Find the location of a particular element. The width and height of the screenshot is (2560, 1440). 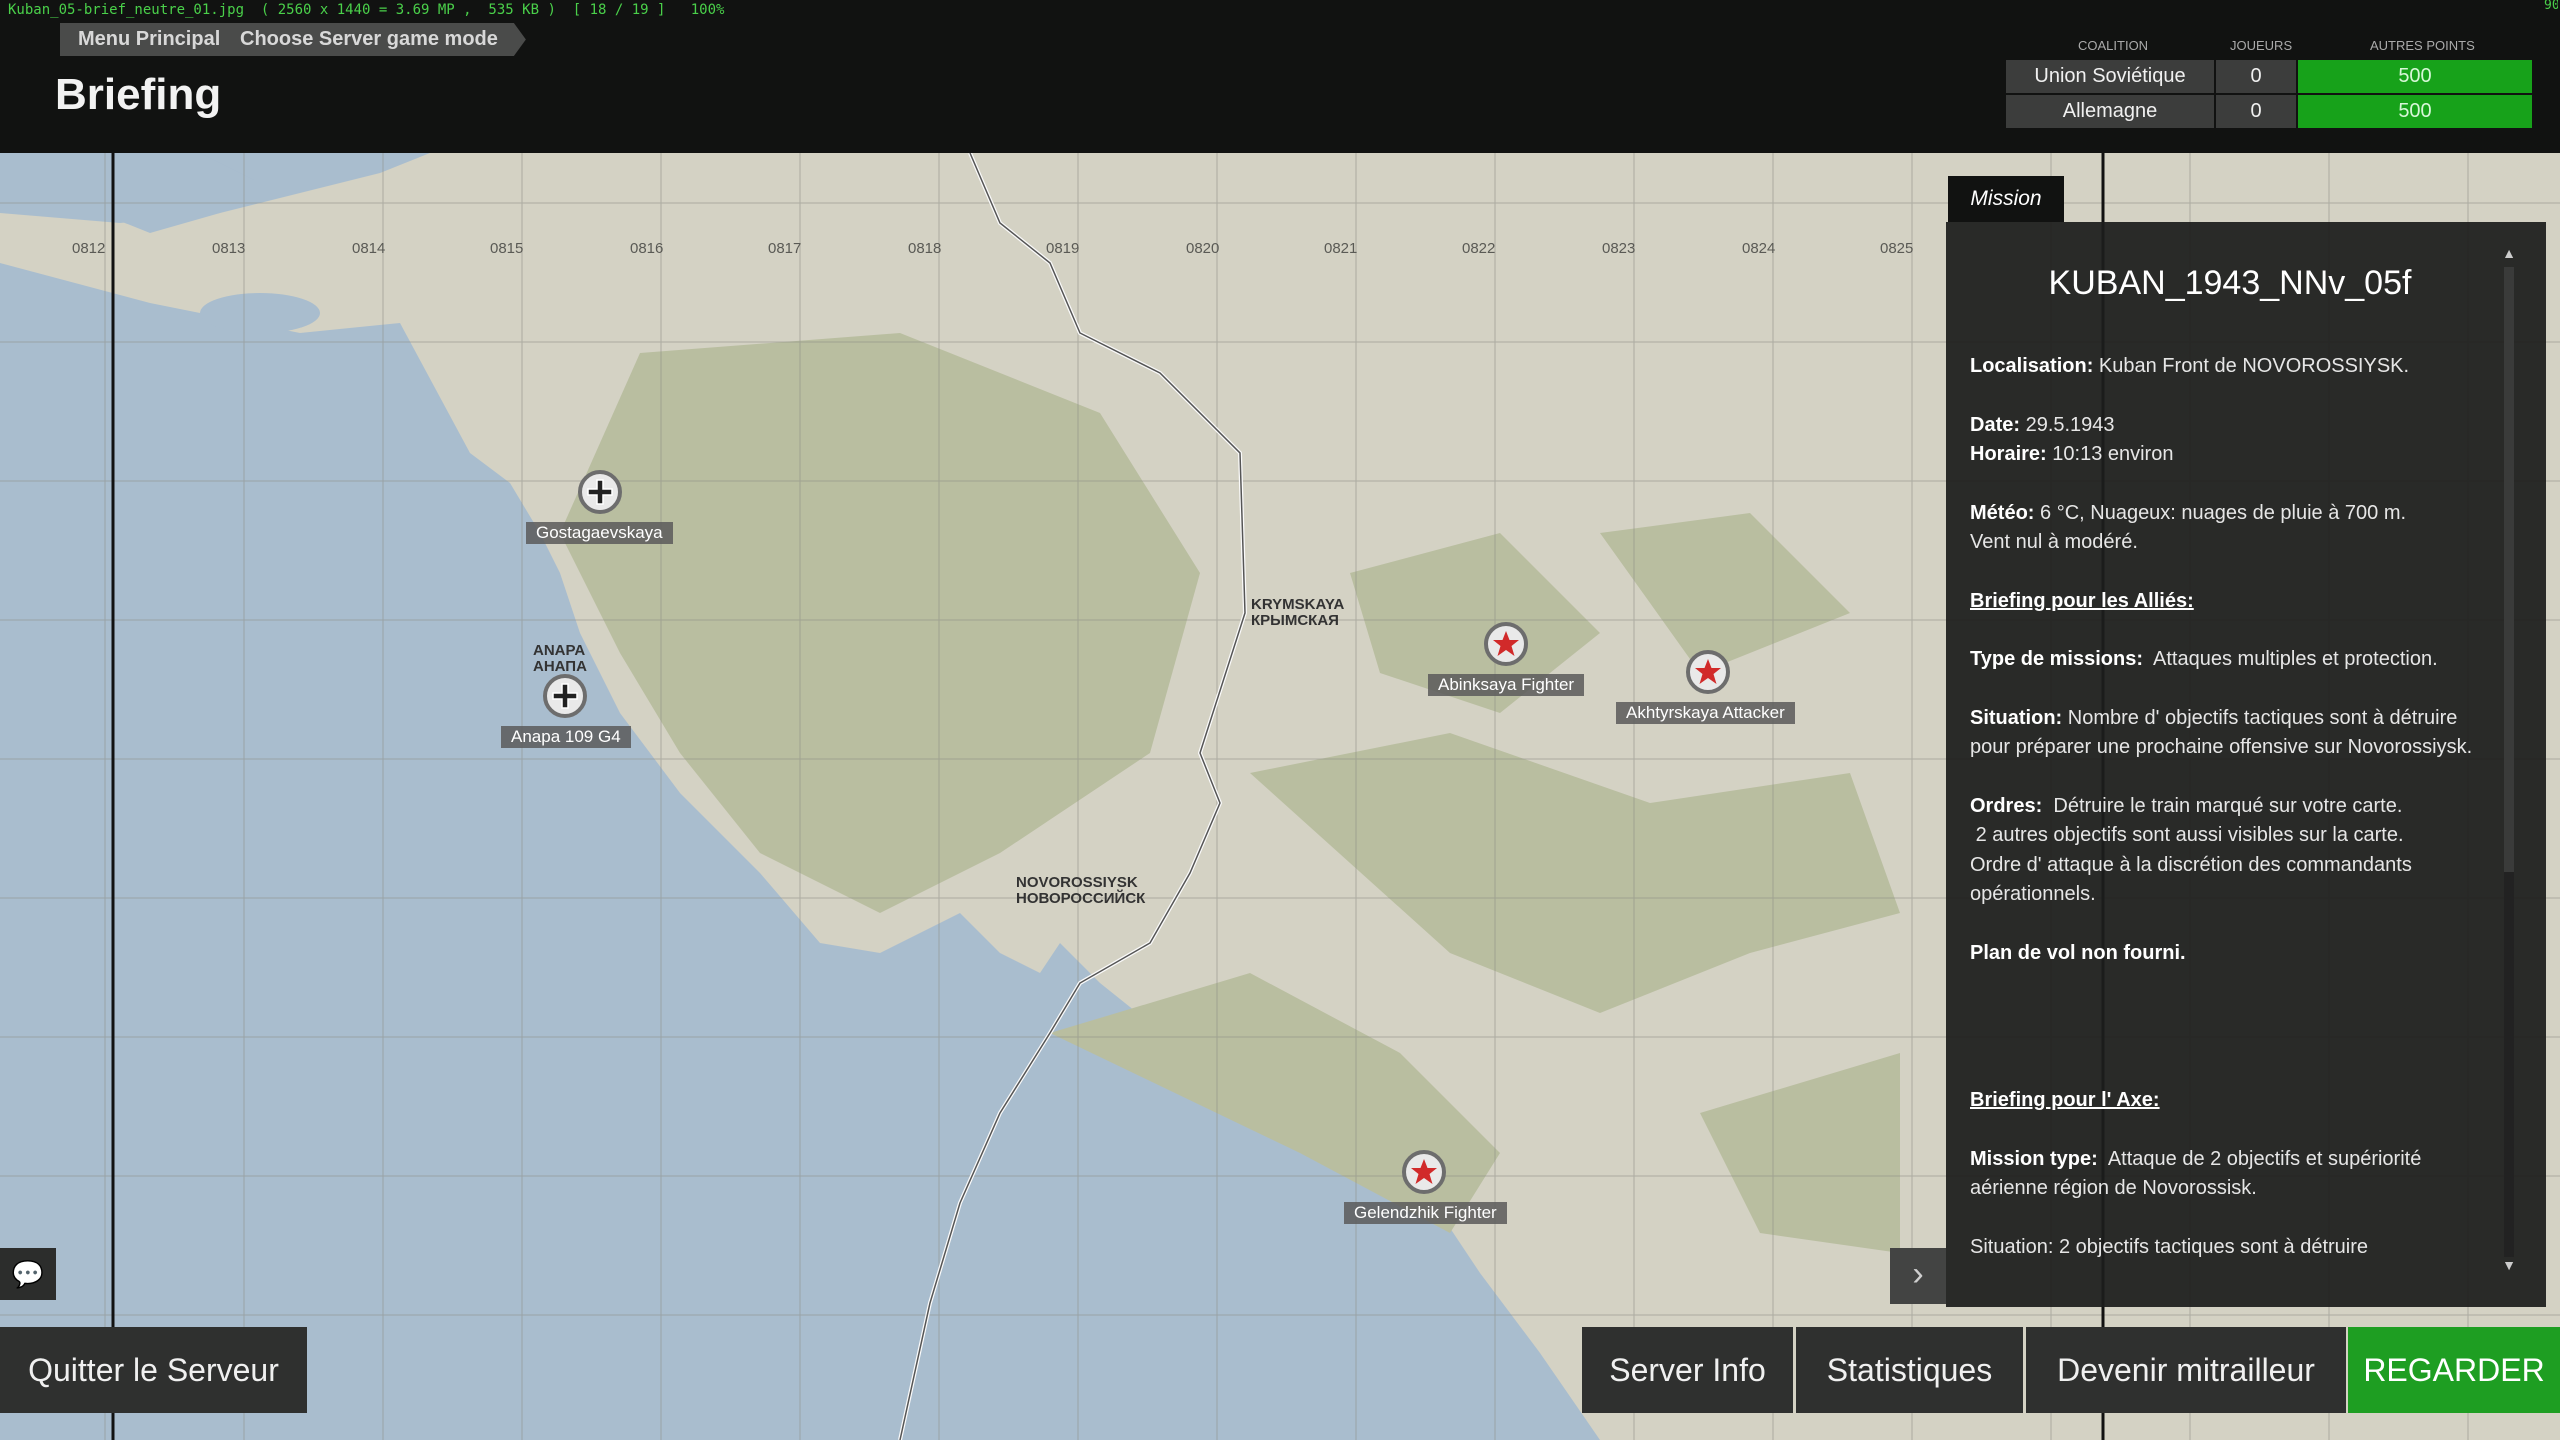

city-krymskaya-cyr: КРЫМСКАЯ is located at coordinates (1295, 620).